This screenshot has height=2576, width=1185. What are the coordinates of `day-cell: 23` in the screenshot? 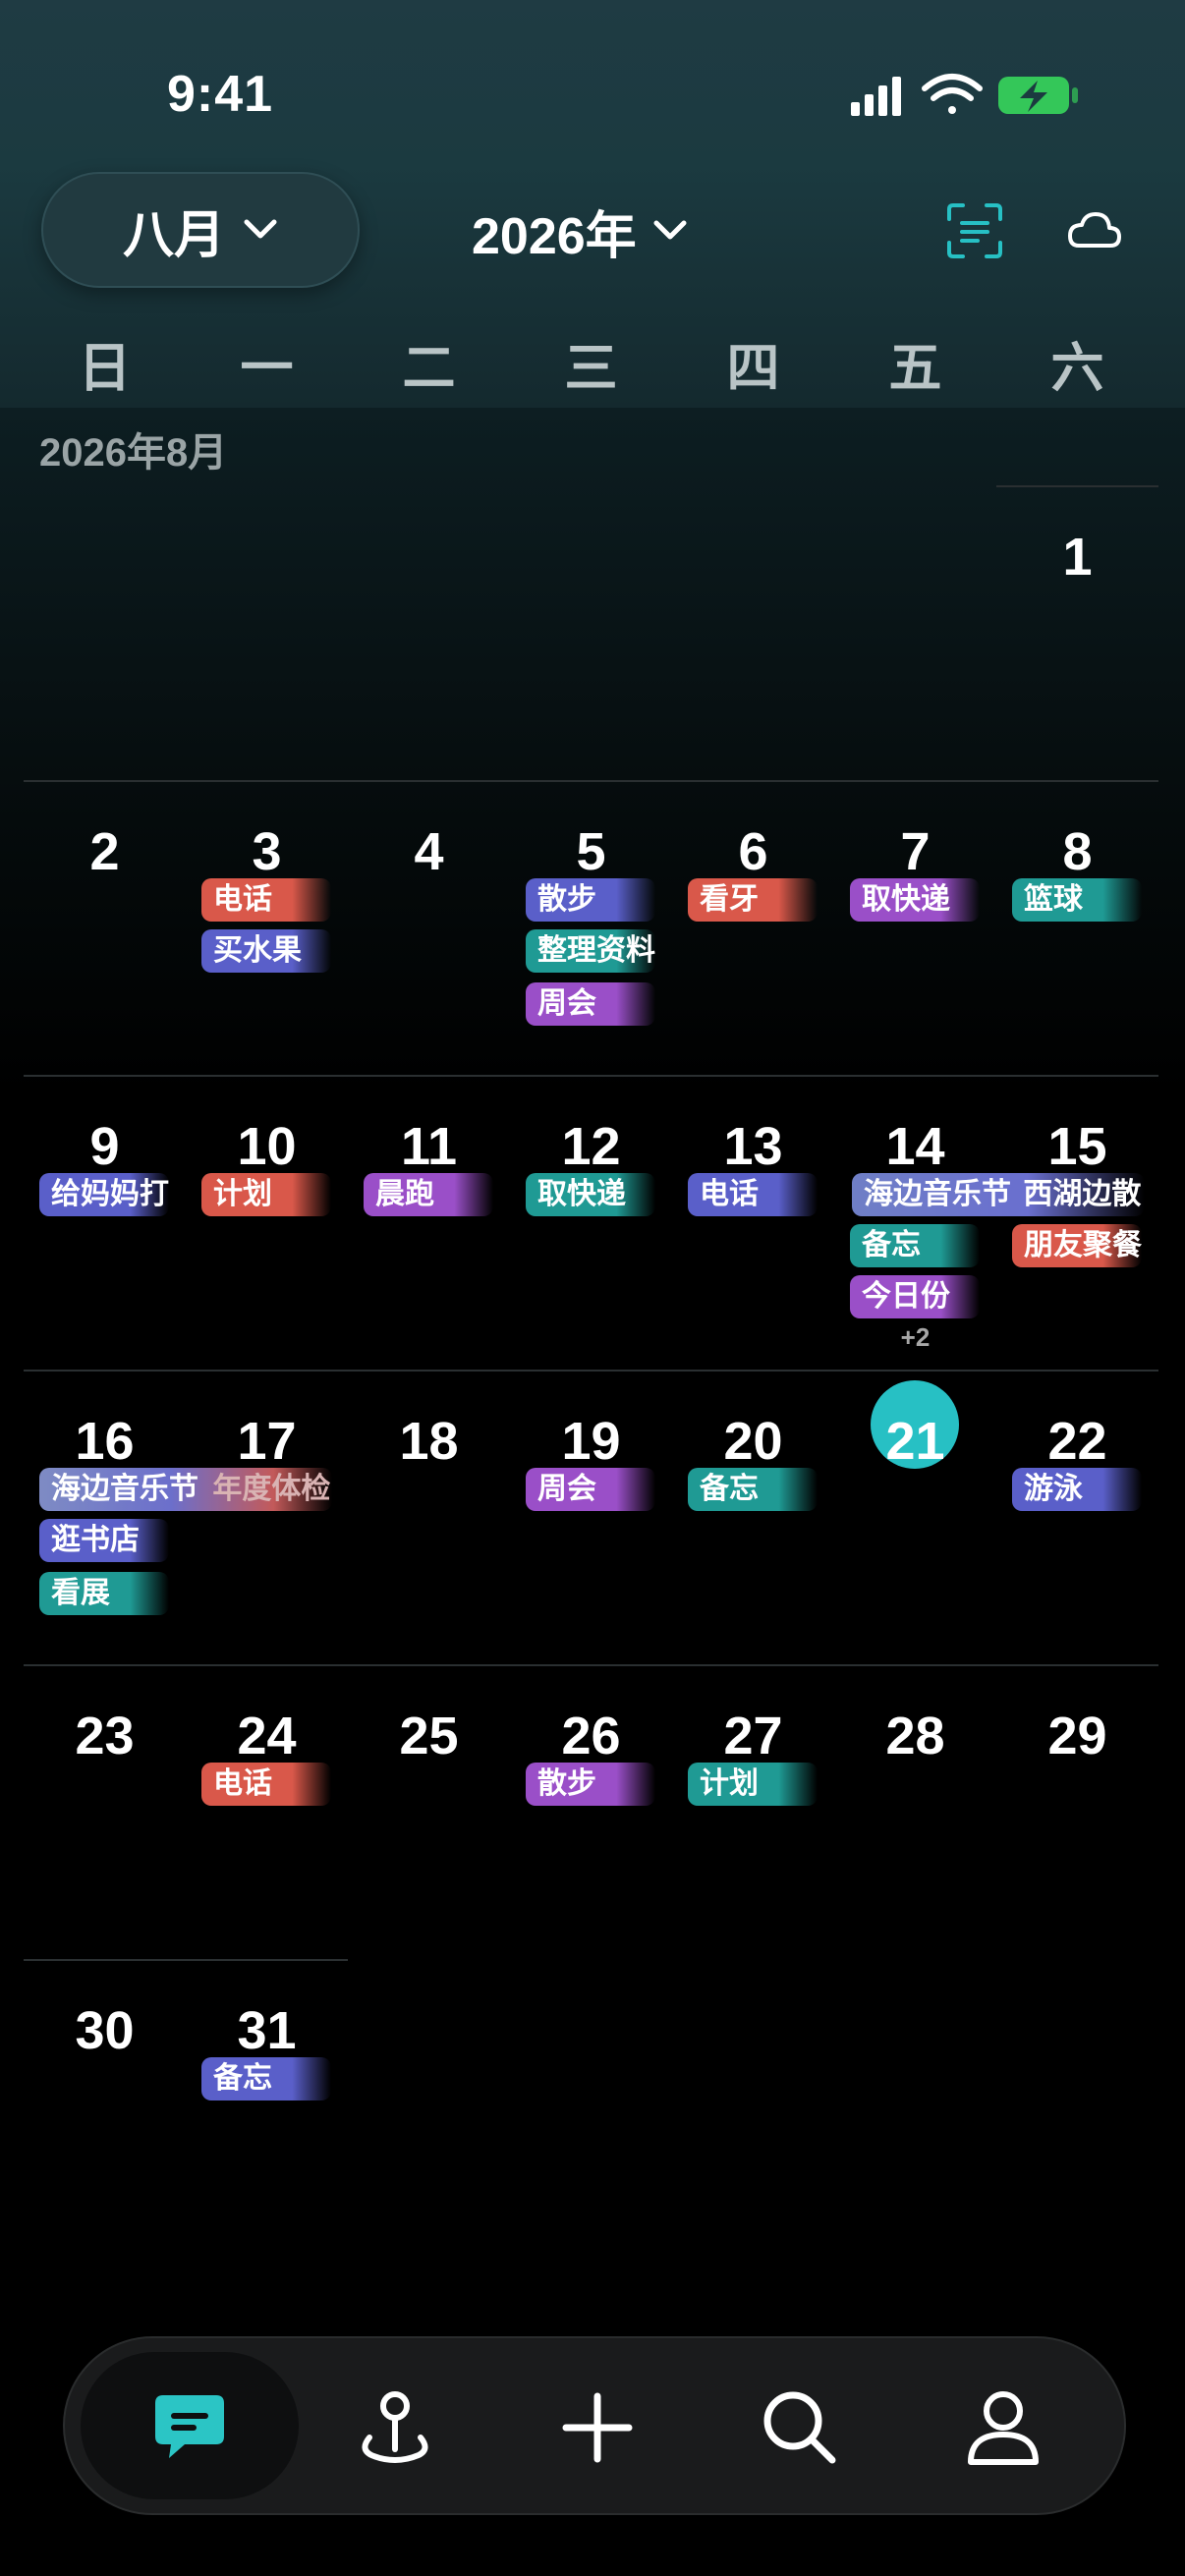 It's located at (105, 1811).